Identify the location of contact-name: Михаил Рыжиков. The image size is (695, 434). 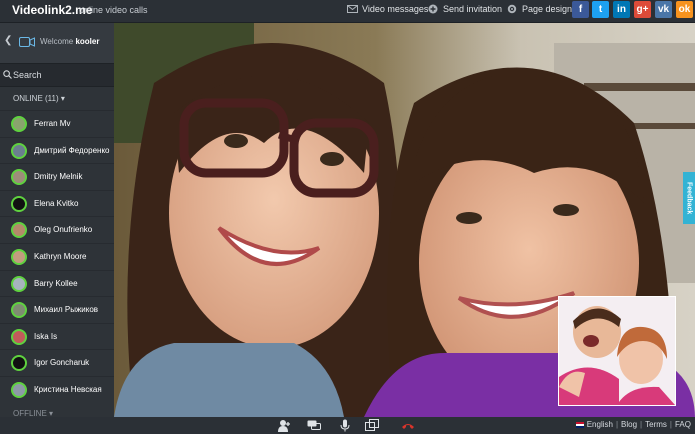
(66, 310).